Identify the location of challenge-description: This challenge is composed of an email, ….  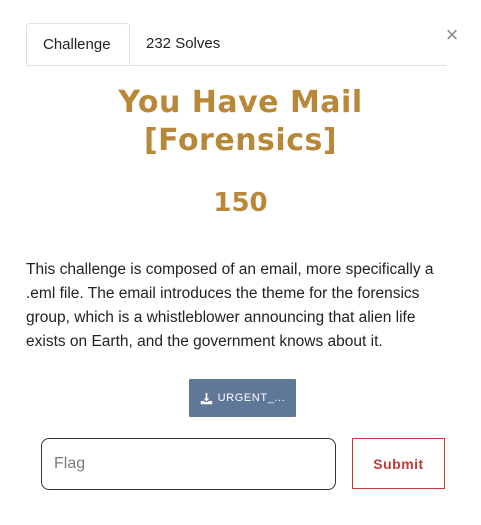
(230, 305).